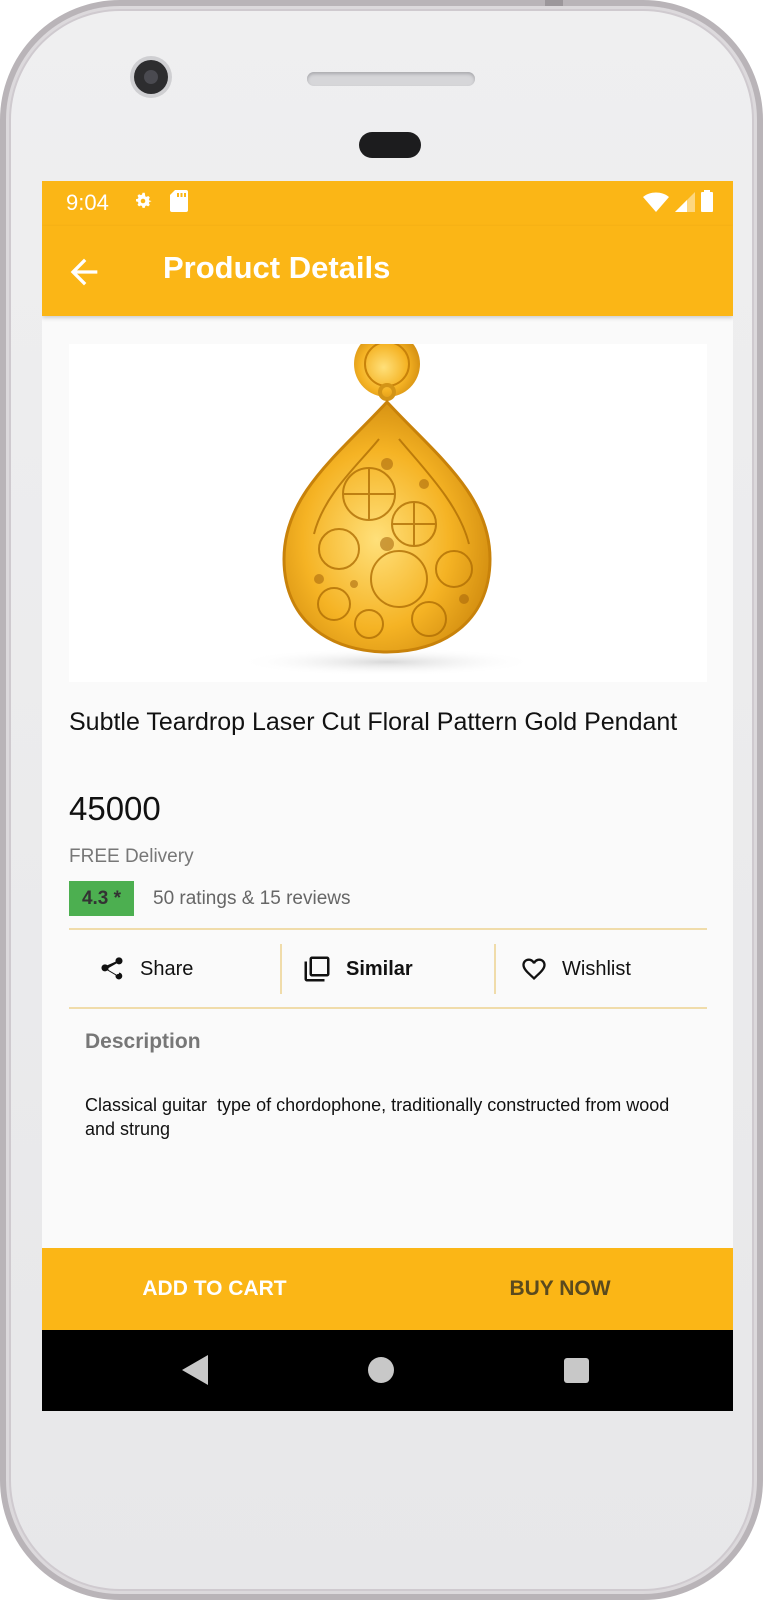 The height and width of the screenshot is (1600, 763). Describe the element at coordinates (112, 969) in the screenshot. I see `share-icon` at that location.